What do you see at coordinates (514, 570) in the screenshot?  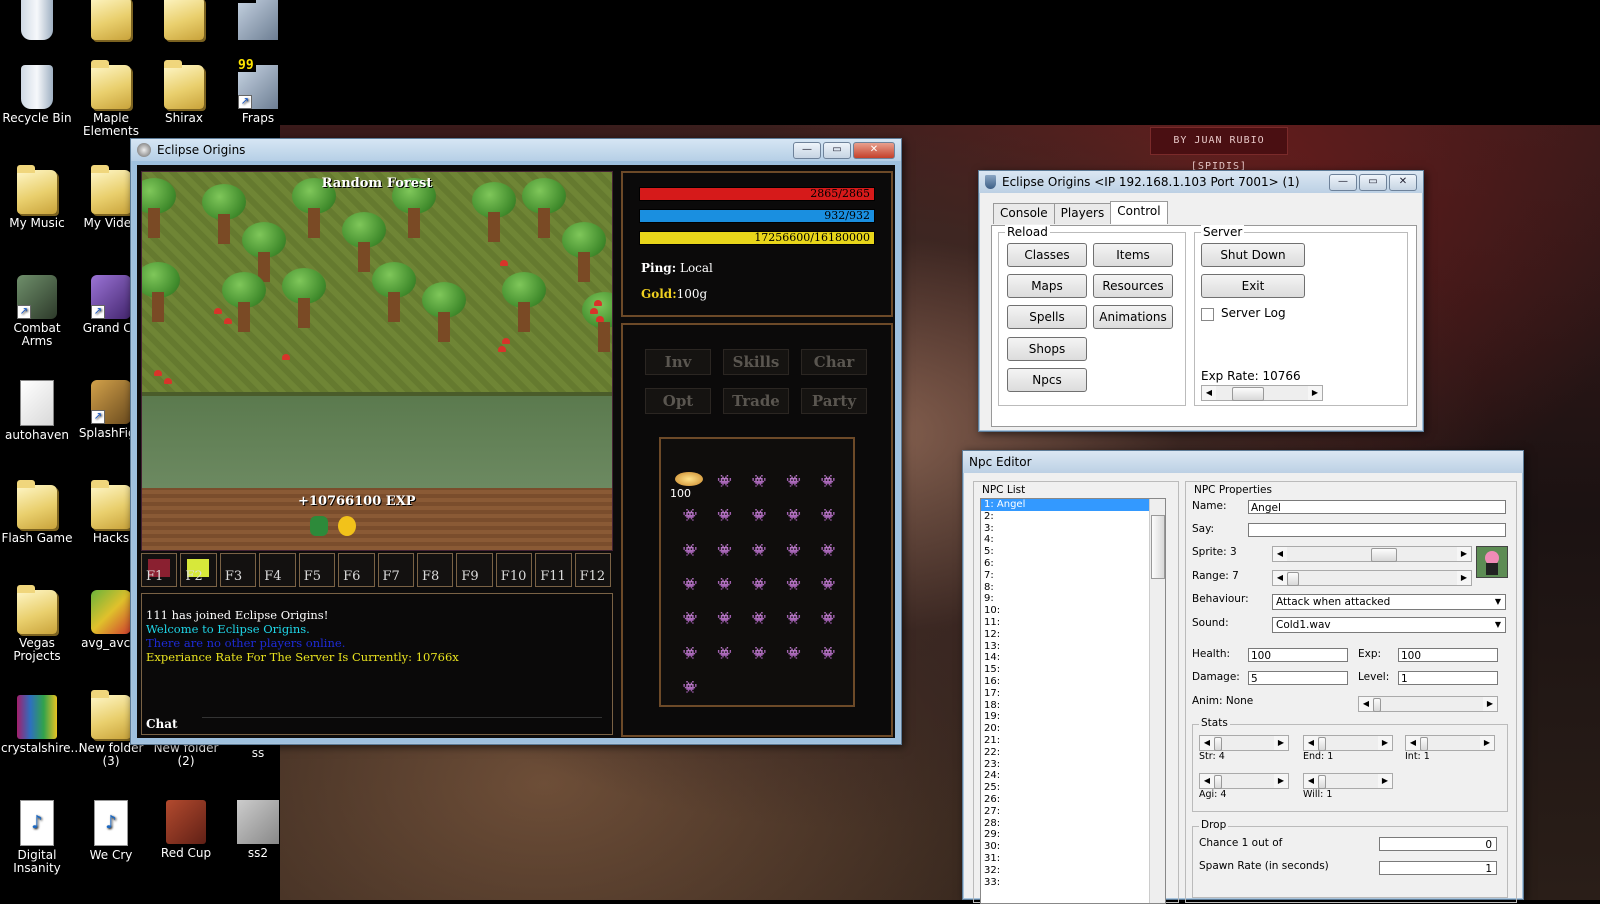 I see `hotkey-slot-f10: F10` at bounding box center [514, 570].